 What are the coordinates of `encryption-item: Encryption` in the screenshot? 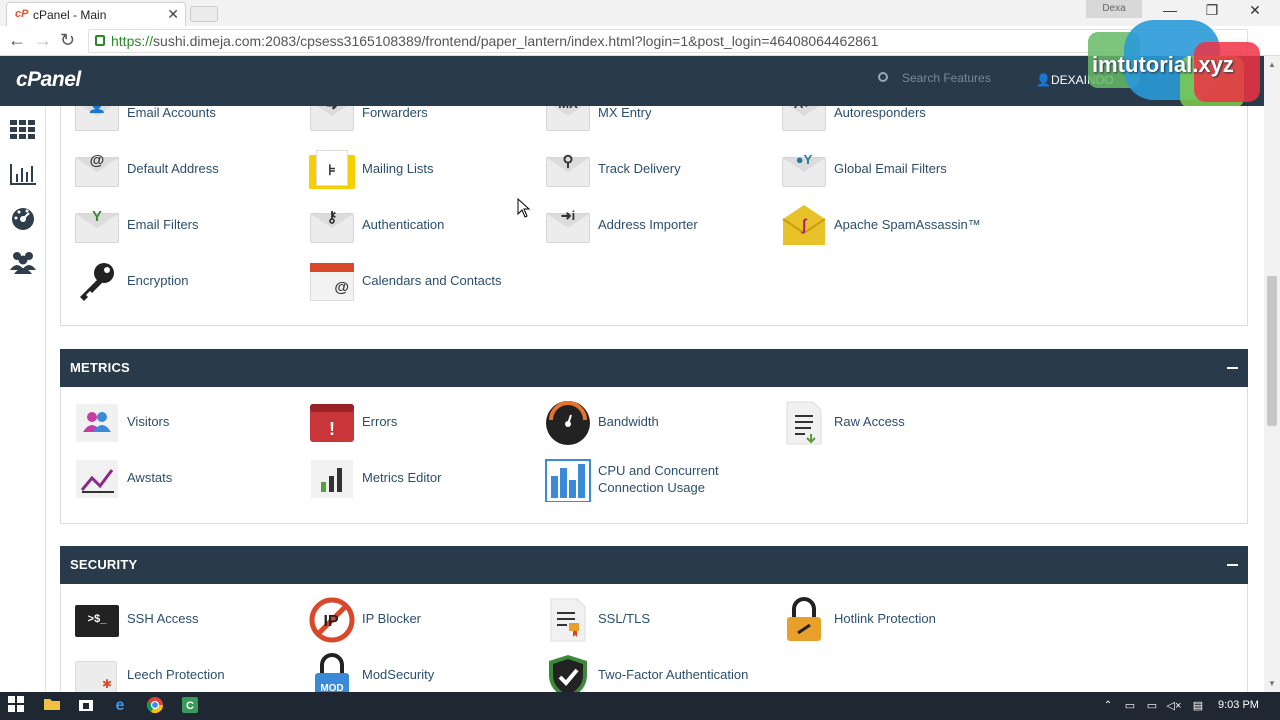 It's located at (189, 282).